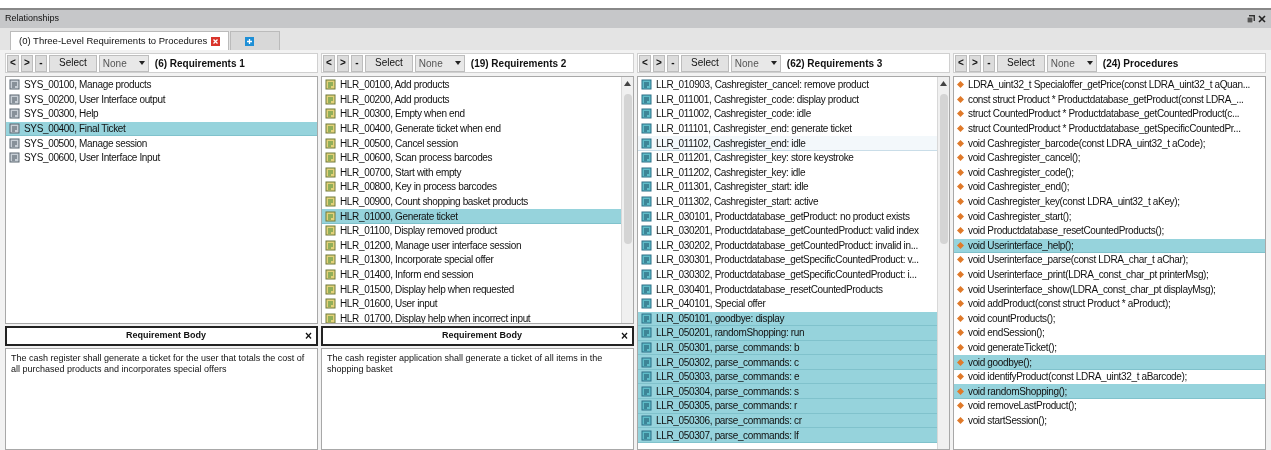 This screenshot has height=450, width=1271. I want to click on list-item: void Userinterface_print(LDRA_const_char_pt printerMsg);, so click(1109, 275).